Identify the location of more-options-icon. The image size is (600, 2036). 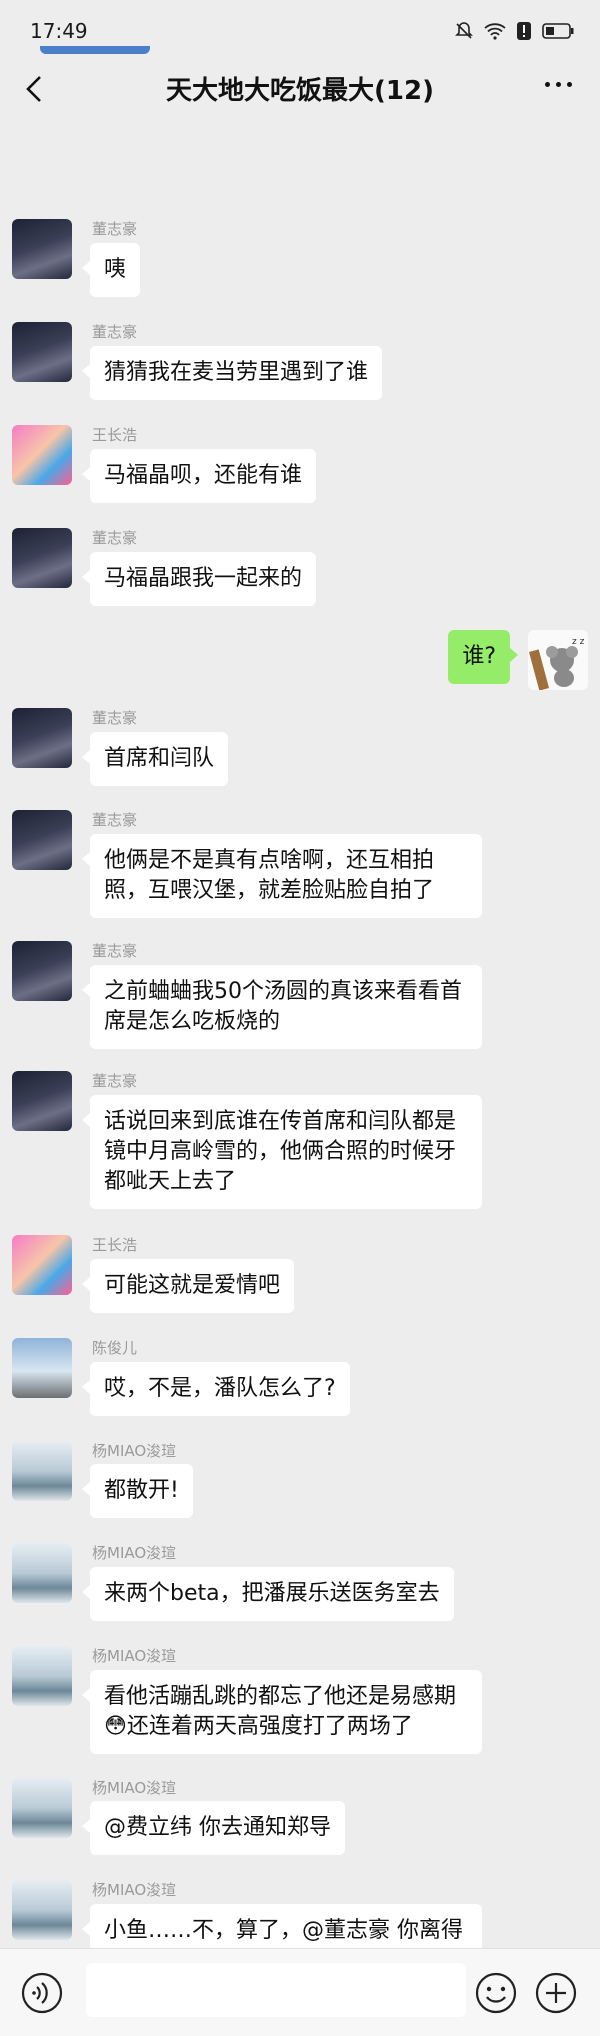
(558, 84).